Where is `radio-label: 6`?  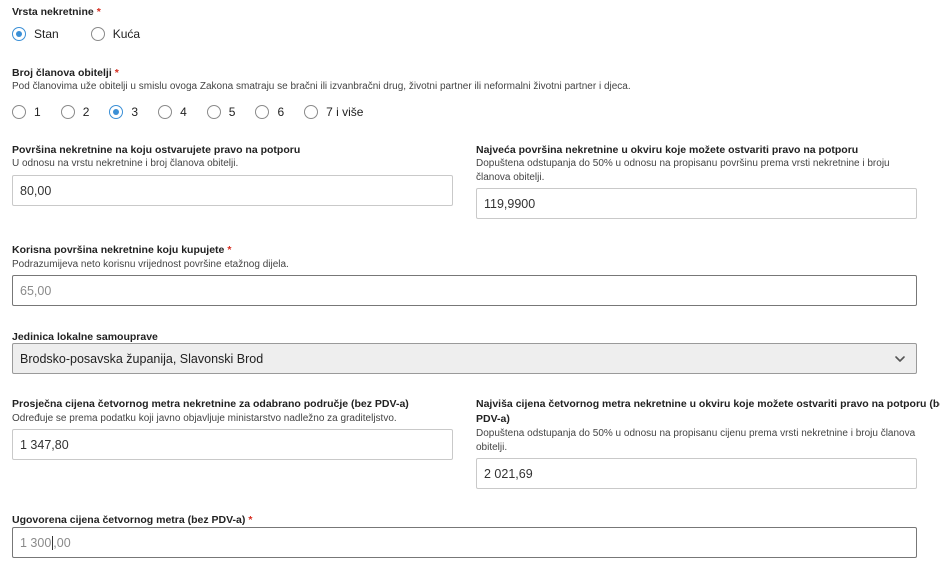
radio-label: 6 is located at coordinates (281, 112).